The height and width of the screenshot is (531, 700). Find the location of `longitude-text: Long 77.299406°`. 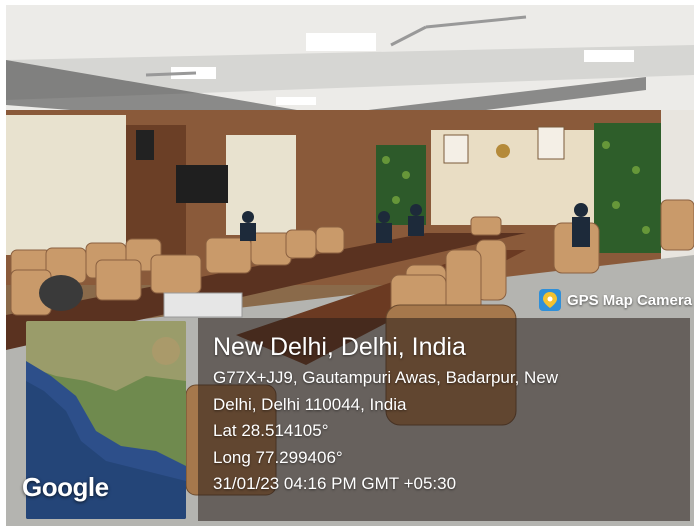

longitude-text: Long 77.299406° is located at coordinates (278, 457).